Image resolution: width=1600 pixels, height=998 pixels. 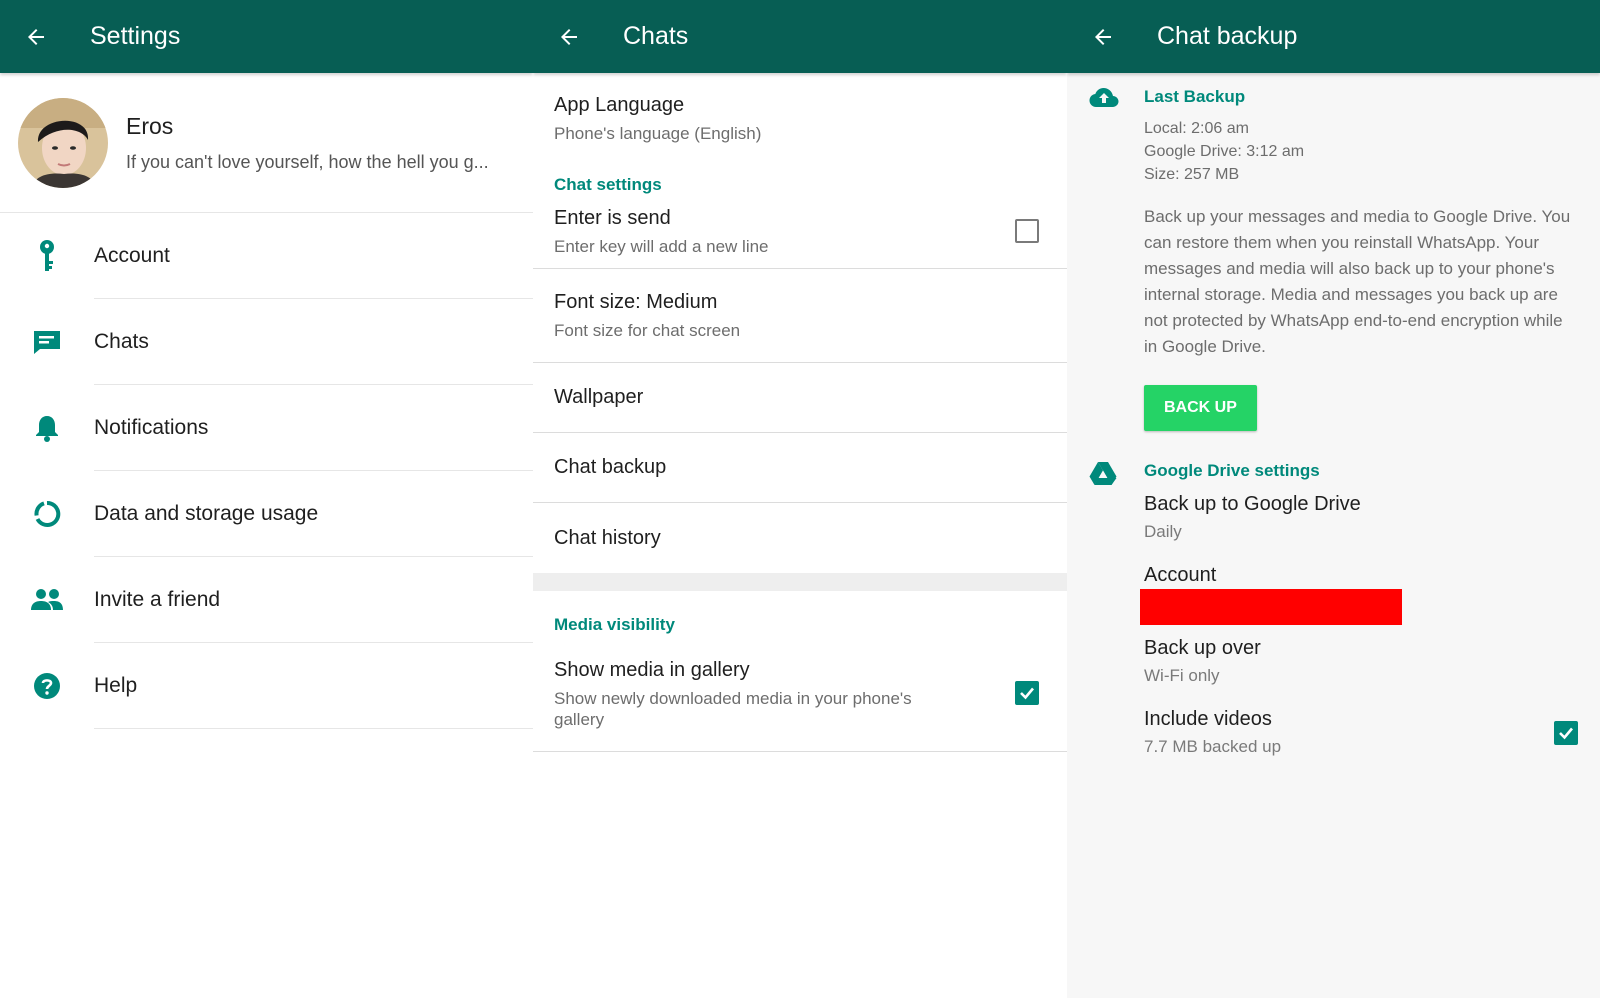 What do you see at coordinates (1182, 675) in the screenshot?
I see `setting-subtitle: Wi-Fi only` at bounding box center [1182, 675].